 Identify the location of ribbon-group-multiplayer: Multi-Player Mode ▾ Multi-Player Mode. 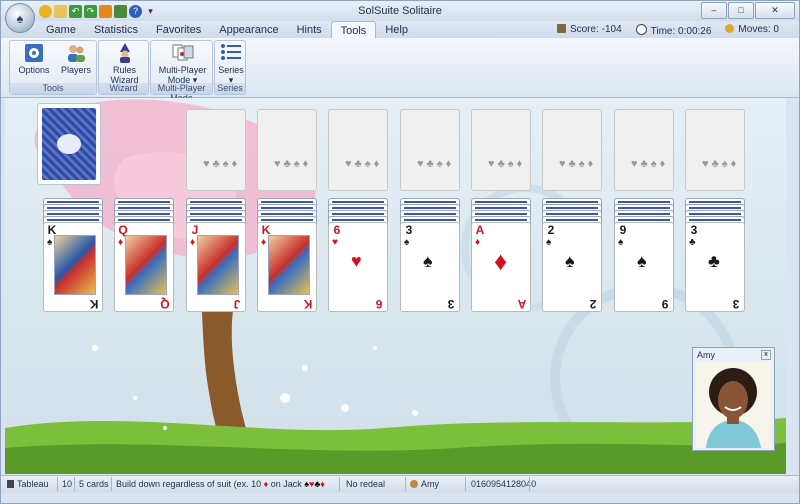
(181, 71).